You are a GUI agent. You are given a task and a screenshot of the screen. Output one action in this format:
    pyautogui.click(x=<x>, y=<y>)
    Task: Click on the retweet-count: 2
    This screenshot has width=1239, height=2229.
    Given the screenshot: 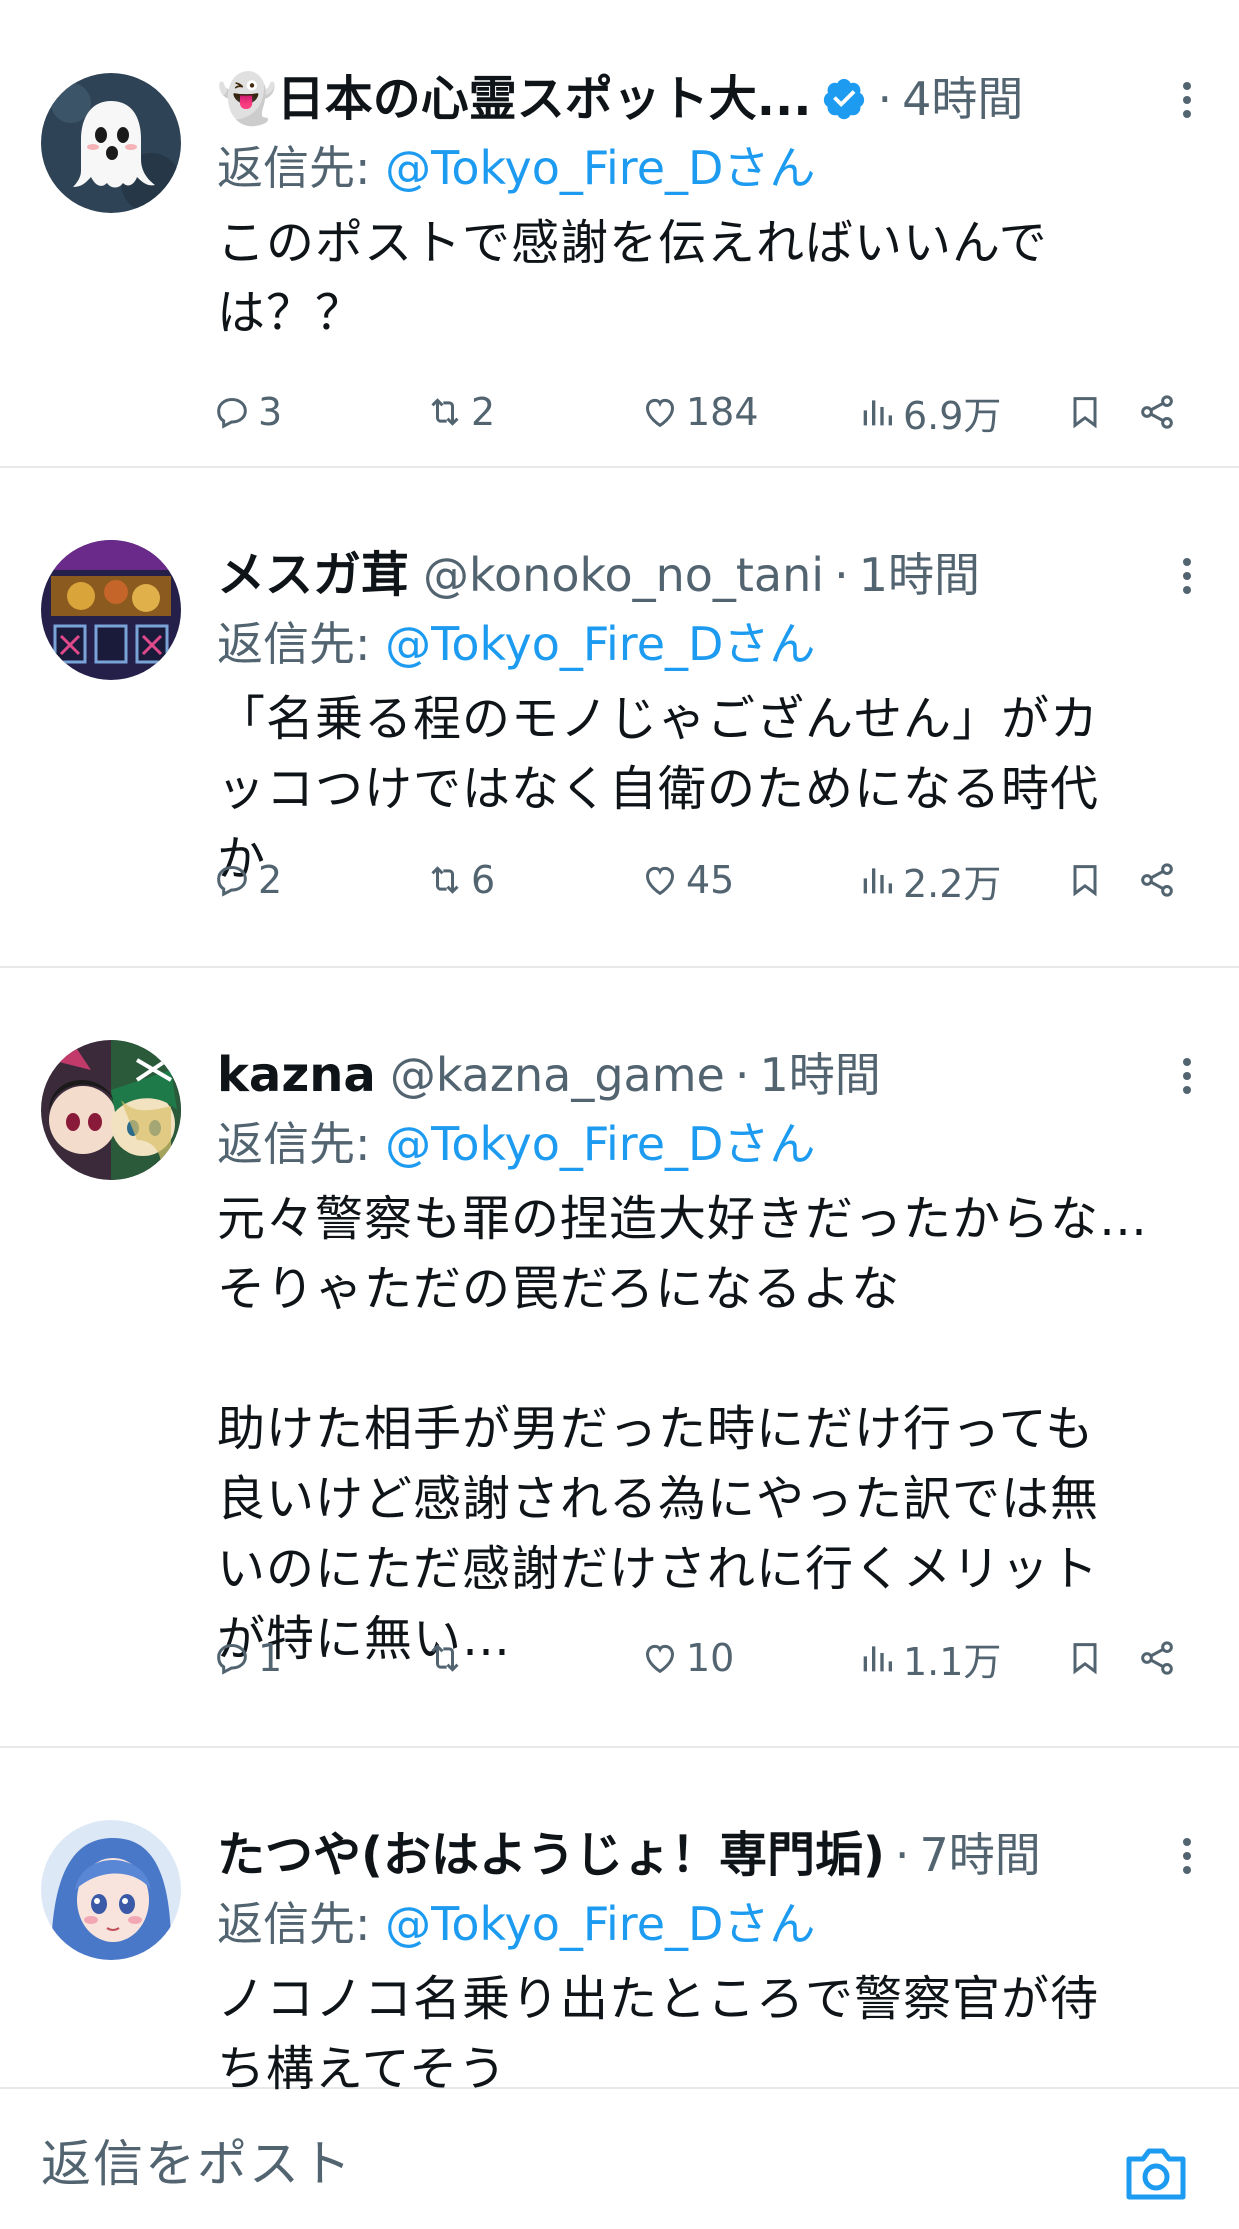 What is the action you would take?
    pyautogui.click(x=483, y=412)
    